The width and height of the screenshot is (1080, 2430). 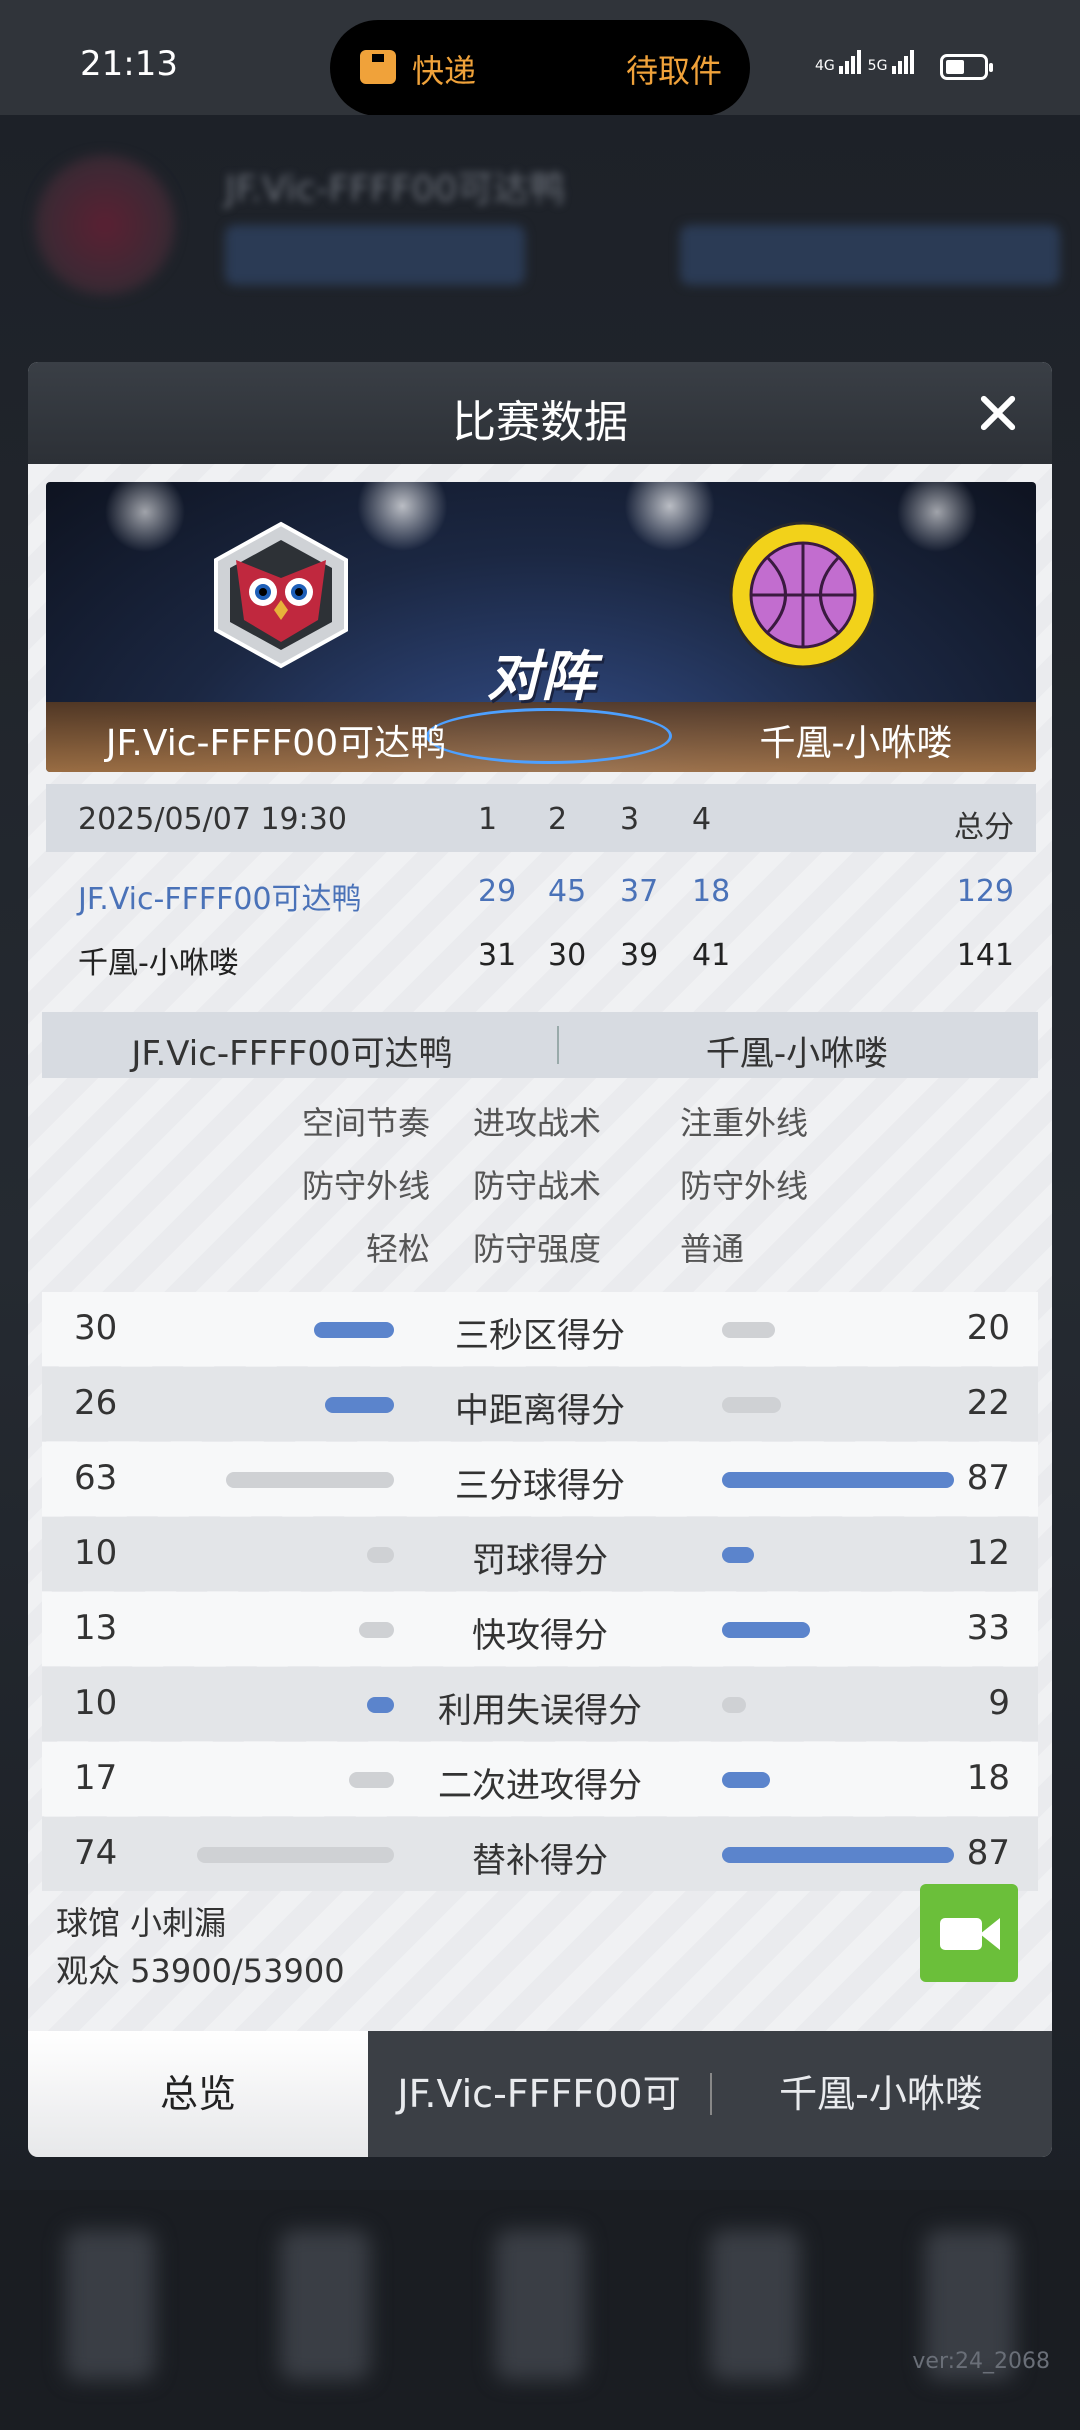 I want to click on status-bar: 21:13 快递 待取件 4G 5G, so click(x=540, y=58).